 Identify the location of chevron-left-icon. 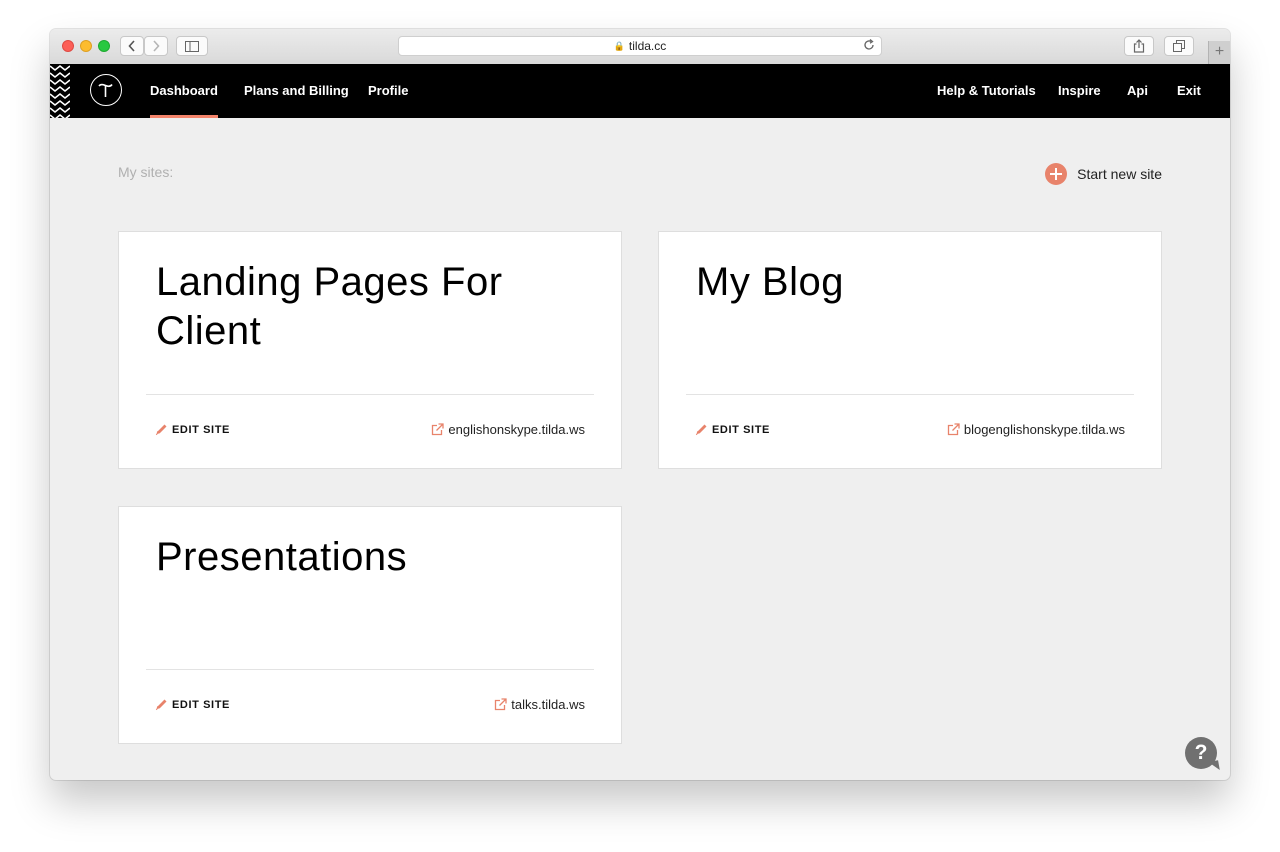
(131, 46).